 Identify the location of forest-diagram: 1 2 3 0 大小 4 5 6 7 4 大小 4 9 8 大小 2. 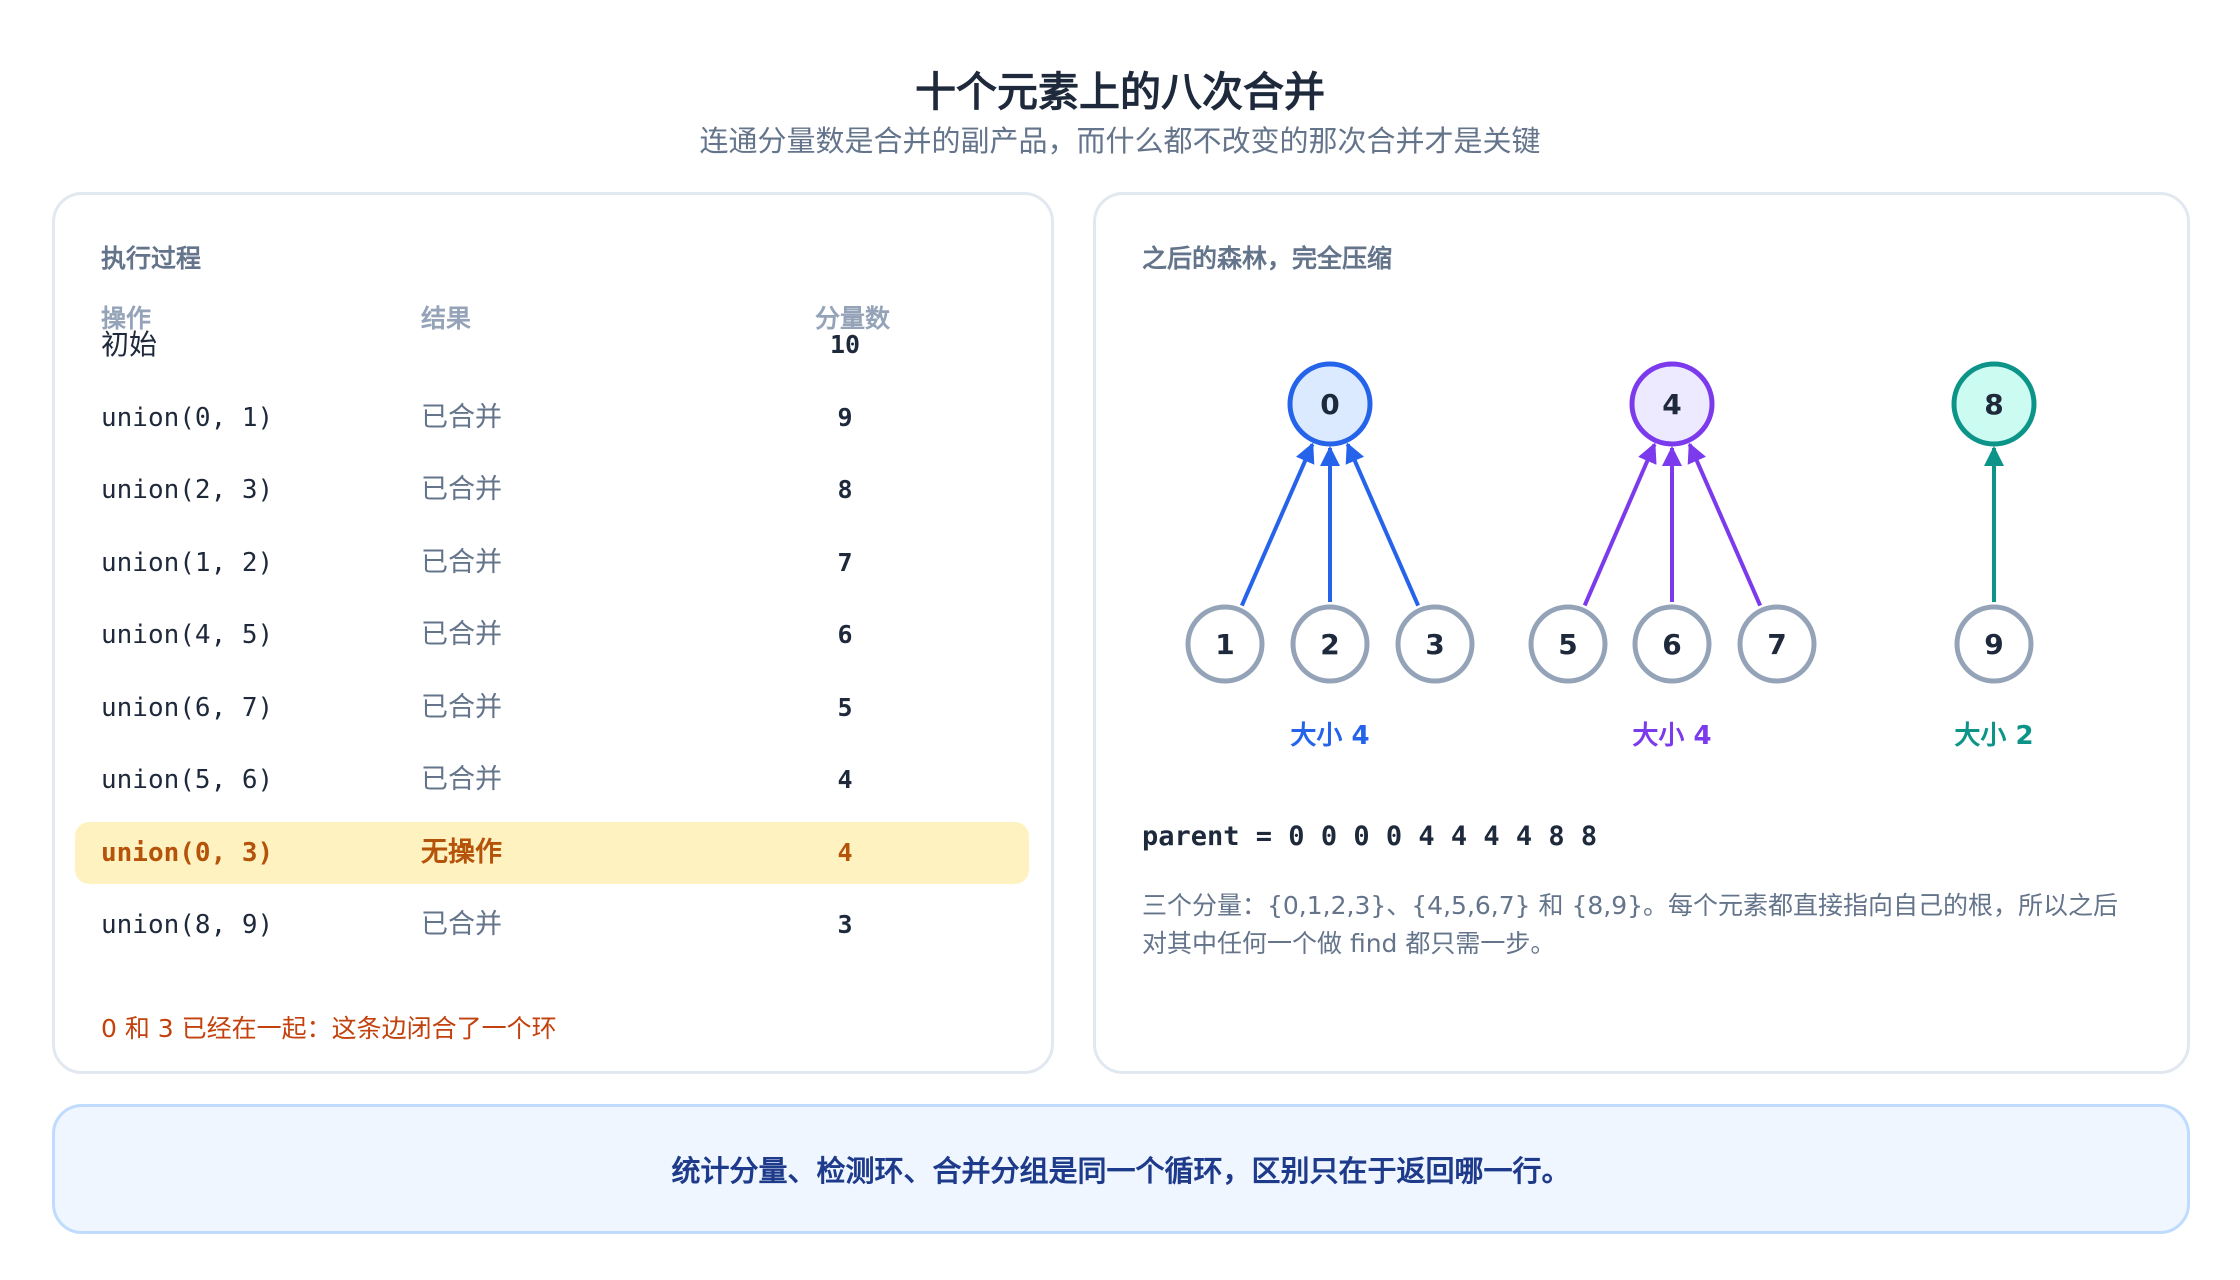
(1611, 556).